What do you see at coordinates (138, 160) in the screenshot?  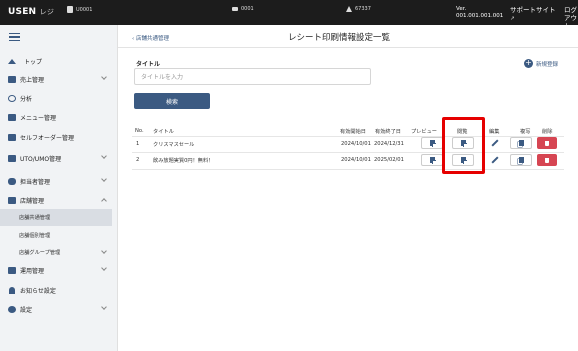 I see `row-number: 2` at bounding box center [138, 160].